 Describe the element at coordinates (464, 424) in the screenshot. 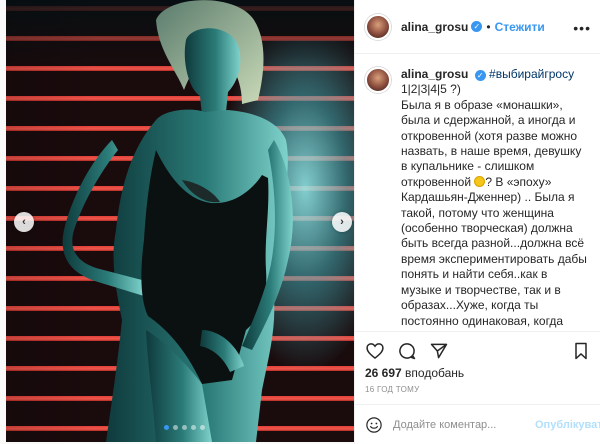

I see `comment-input` at that location.